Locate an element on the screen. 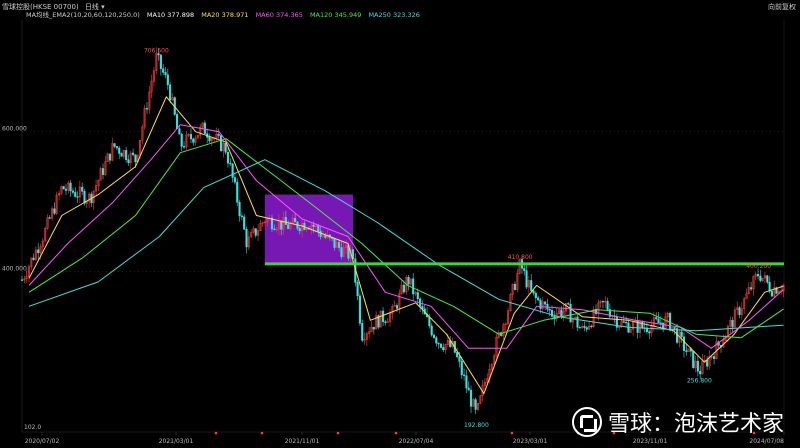 Image resolution: width=800 pixels, height=448 pixels. price-annotation: 256.800 is located at coordinates (699, 380).